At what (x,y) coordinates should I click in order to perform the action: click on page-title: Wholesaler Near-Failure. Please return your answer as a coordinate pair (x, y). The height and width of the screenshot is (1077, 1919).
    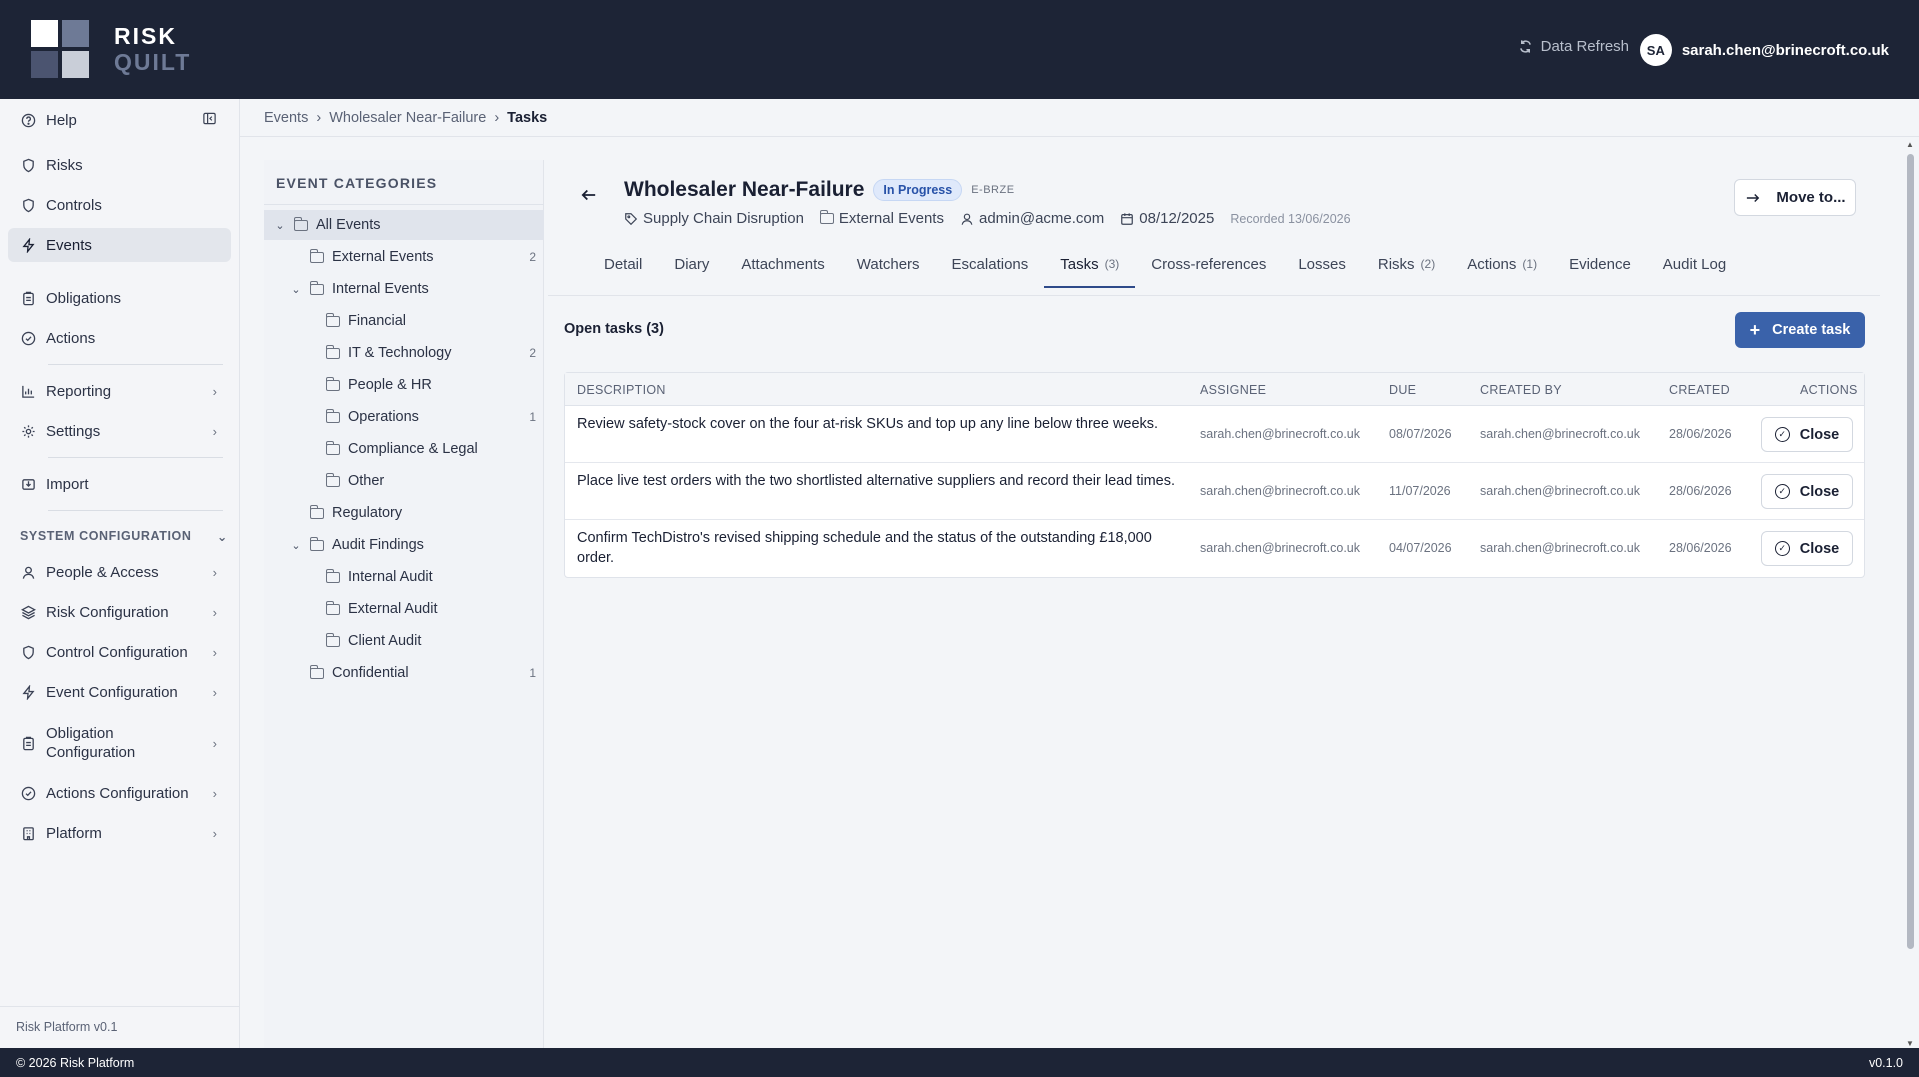
    Looking at the image, I should click on (744, 189).